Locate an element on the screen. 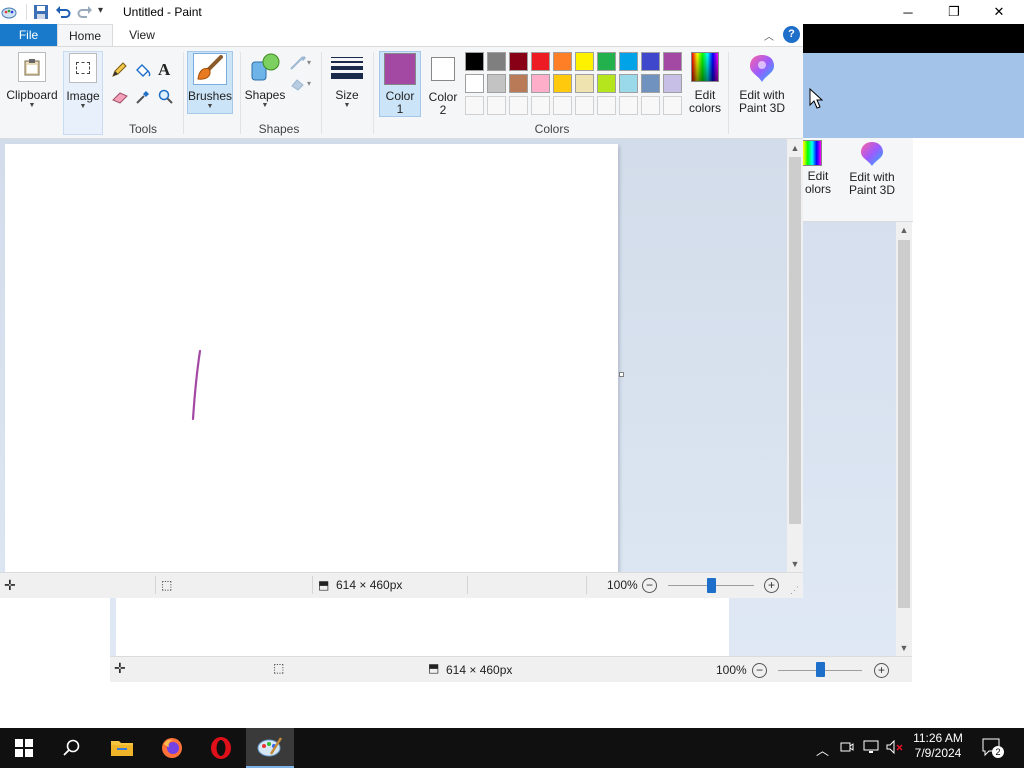 Image resolution: width=1024 pixels, height=768 pixels. firefox-button is located at coordinates (172, 748).